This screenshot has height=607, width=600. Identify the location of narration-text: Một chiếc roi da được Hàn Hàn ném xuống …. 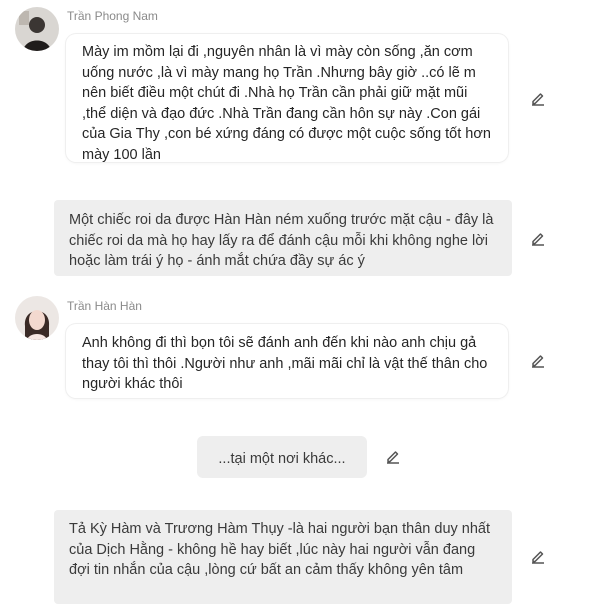
(281, 240).